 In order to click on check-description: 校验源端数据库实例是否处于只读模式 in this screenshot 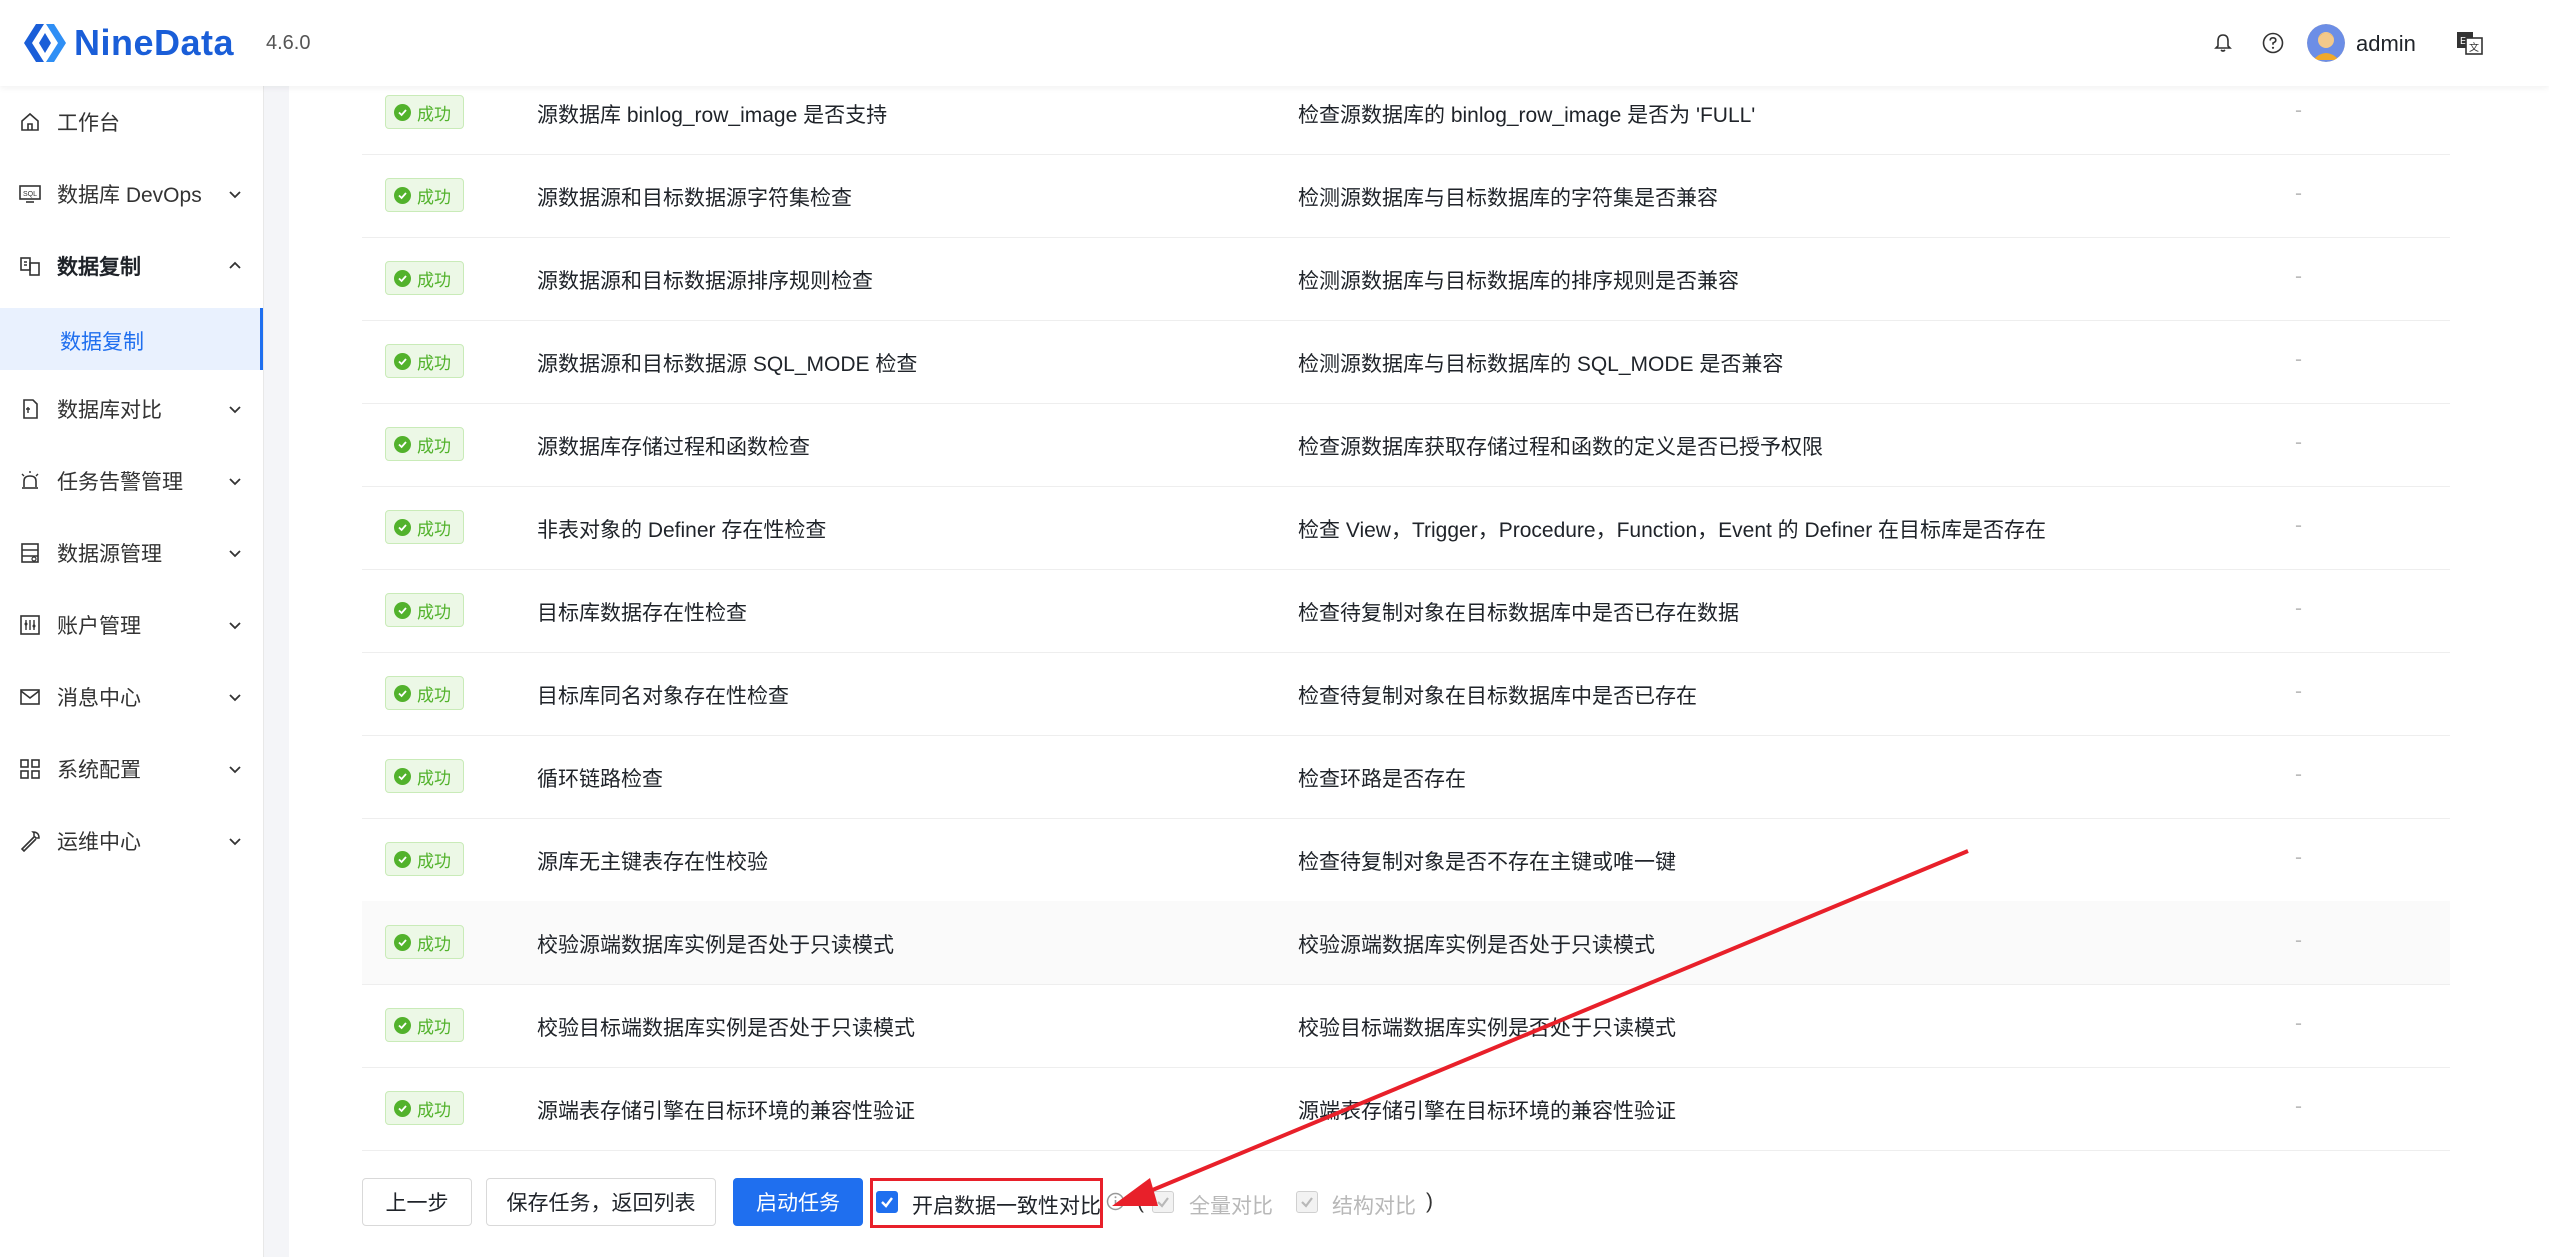, I will do `click(1476, 945)`.